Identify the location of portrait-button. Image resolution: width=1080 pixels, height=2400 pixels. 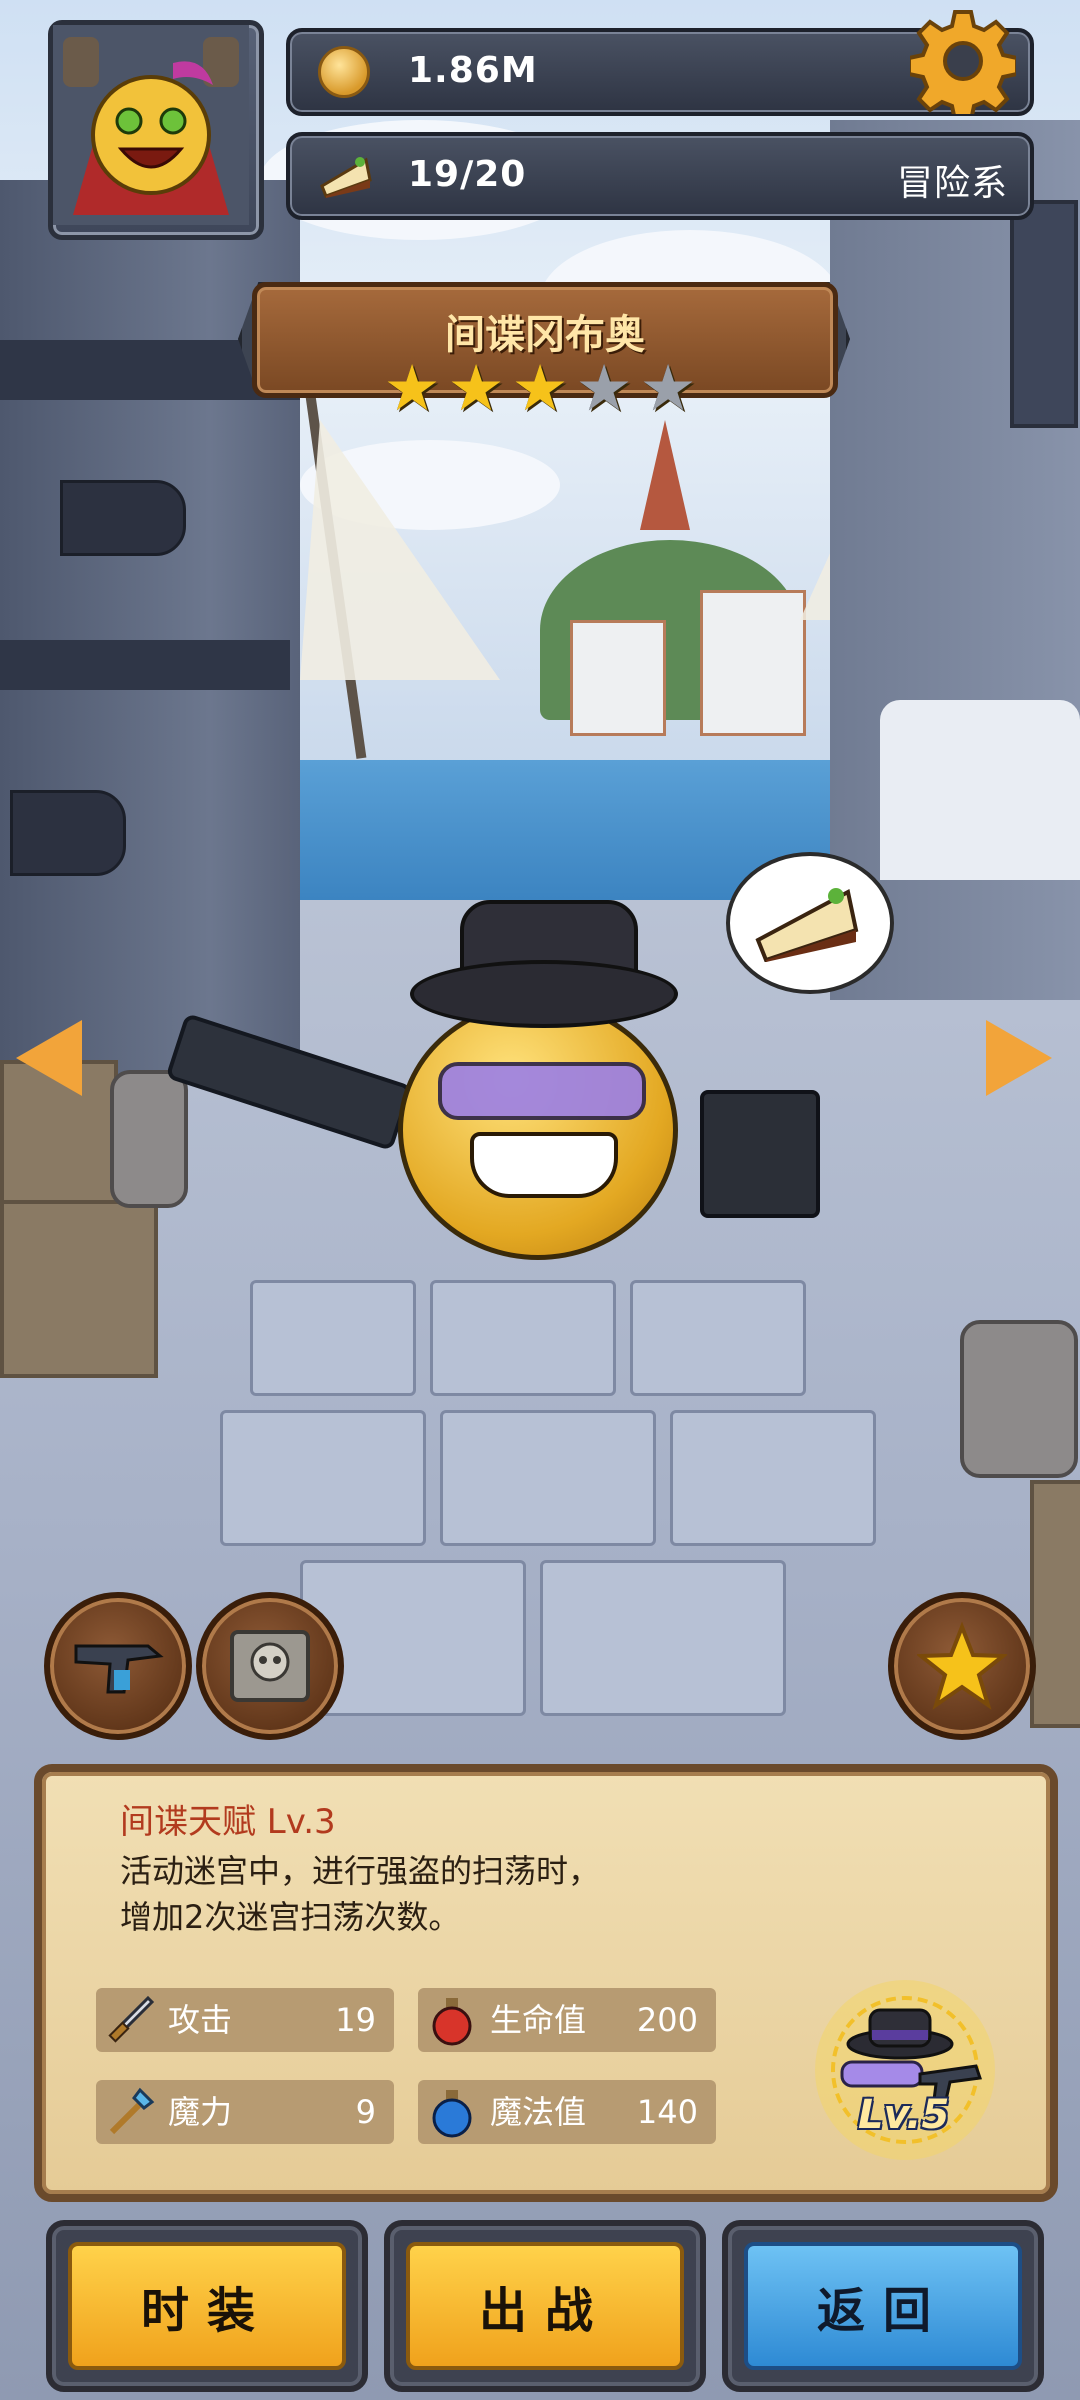
(270, 1666).